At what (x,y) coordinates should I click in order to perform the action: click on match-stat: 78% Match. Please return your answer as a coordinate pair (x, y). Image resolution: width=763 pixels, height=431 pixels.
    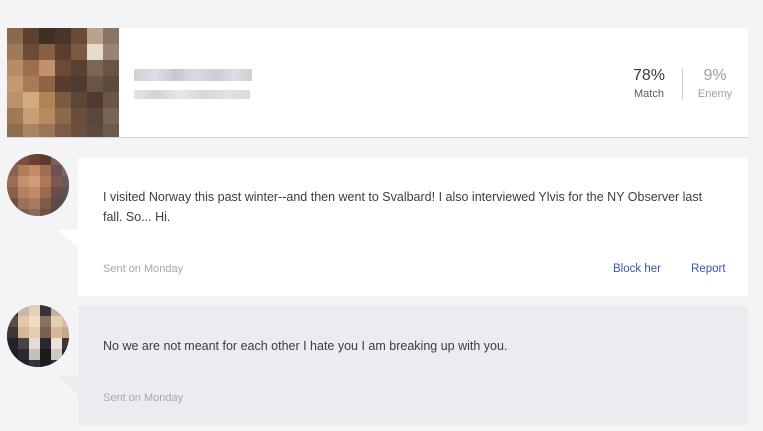
    Looking at the image, I should click on (649, 84).